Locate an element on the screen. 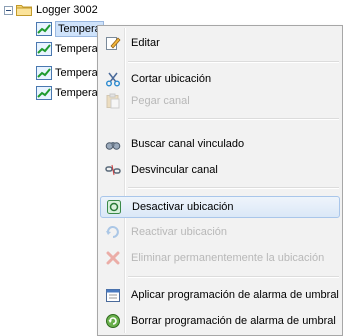 This screenshot has height=336, width=343. cut-icon is located at coordinates (113, 79).